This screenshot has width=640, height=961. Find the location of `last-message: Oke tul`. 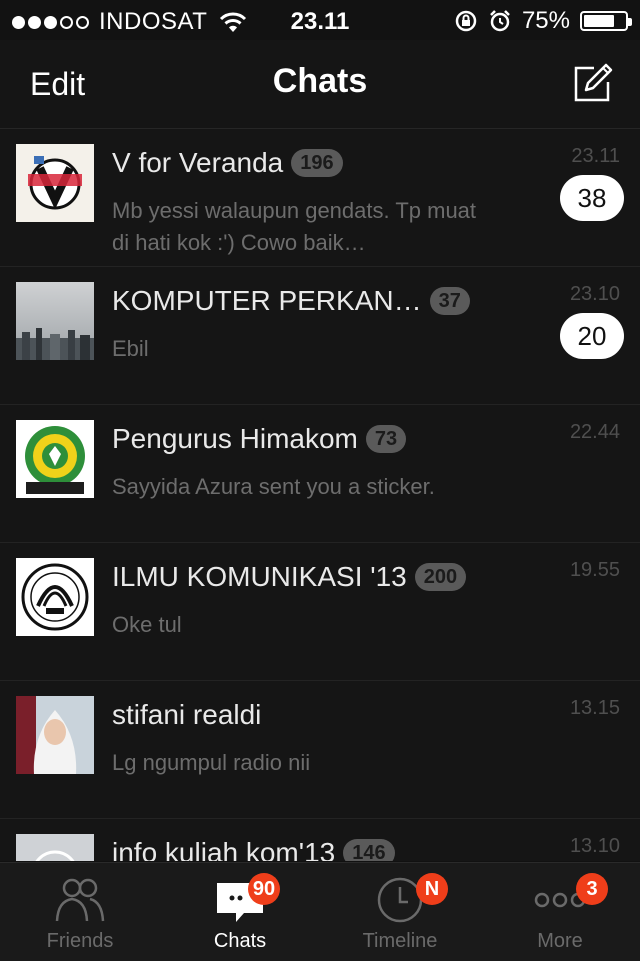

last-message: Oke tul is located at coordinates (147, 624).